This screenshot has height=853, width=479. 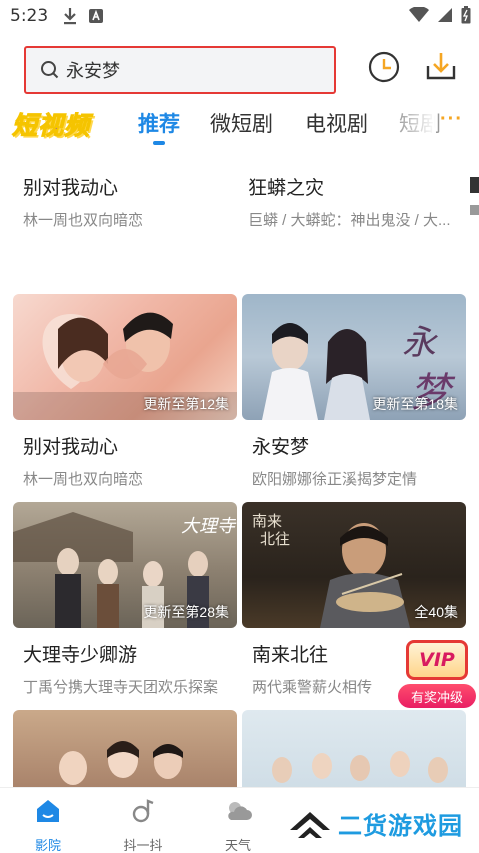 I want to click on vip-badge: VIP, so click(x=437, y=660).